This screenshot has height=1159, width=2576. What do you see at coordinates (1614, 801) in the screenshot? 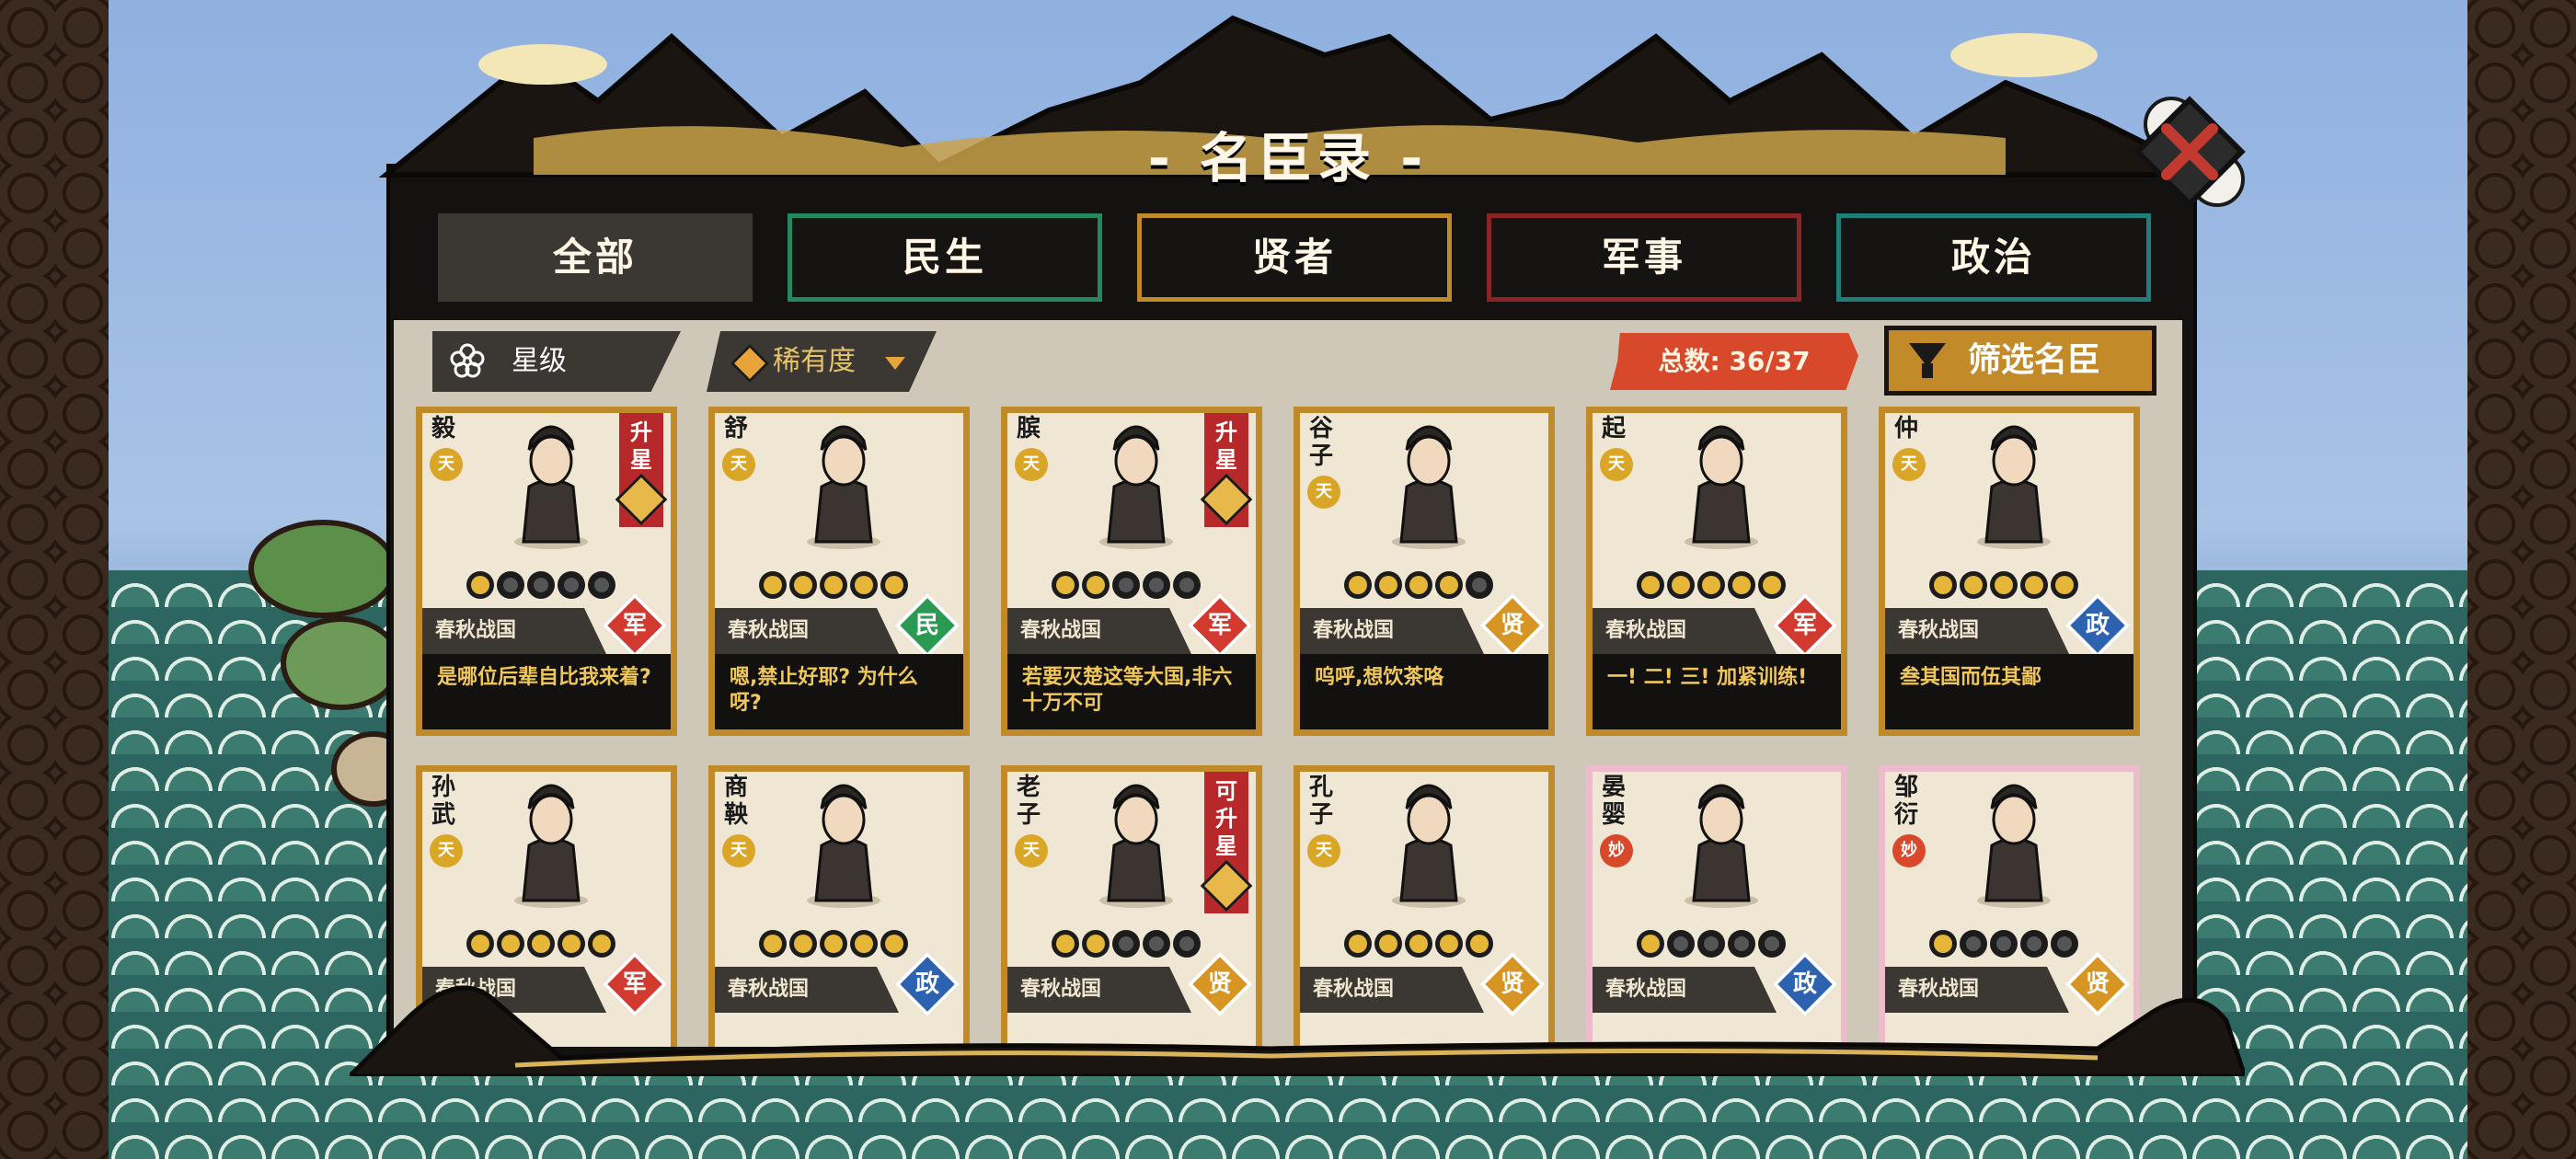
I see `minister-name: 晏婴` at bounding box center [1614, 801].